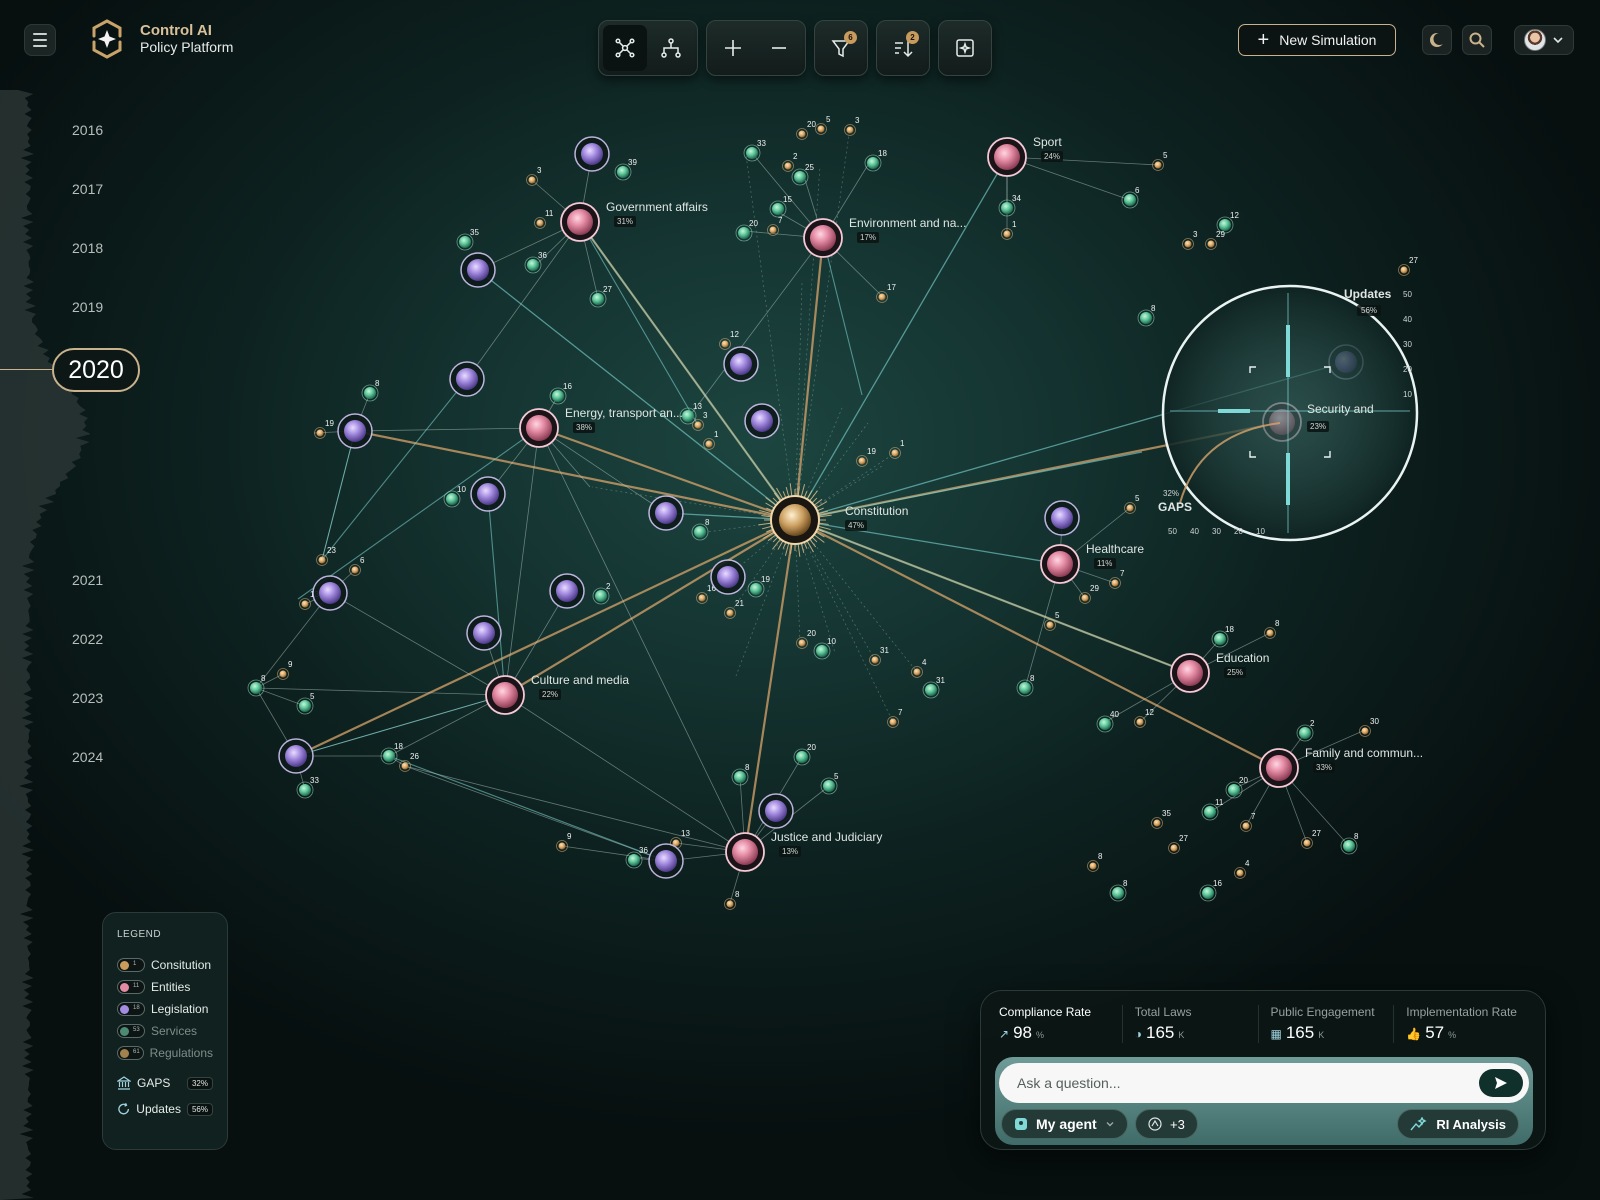 This screenshot has width=1600, height=1200. I want to click on service-node: 40, so click(1107, 721).